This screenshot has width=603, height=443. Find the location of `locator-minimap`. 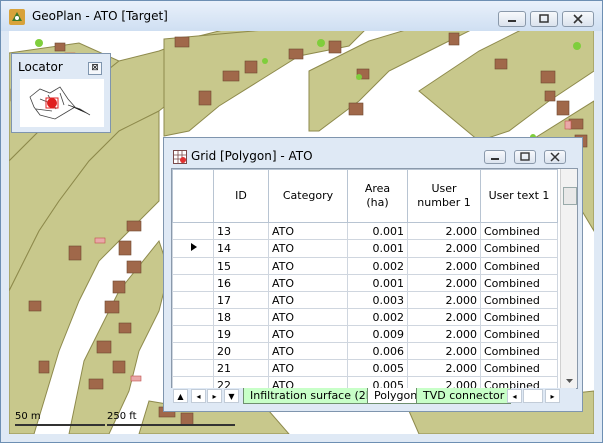

locator-minimap is located at coordinates (62, 103).